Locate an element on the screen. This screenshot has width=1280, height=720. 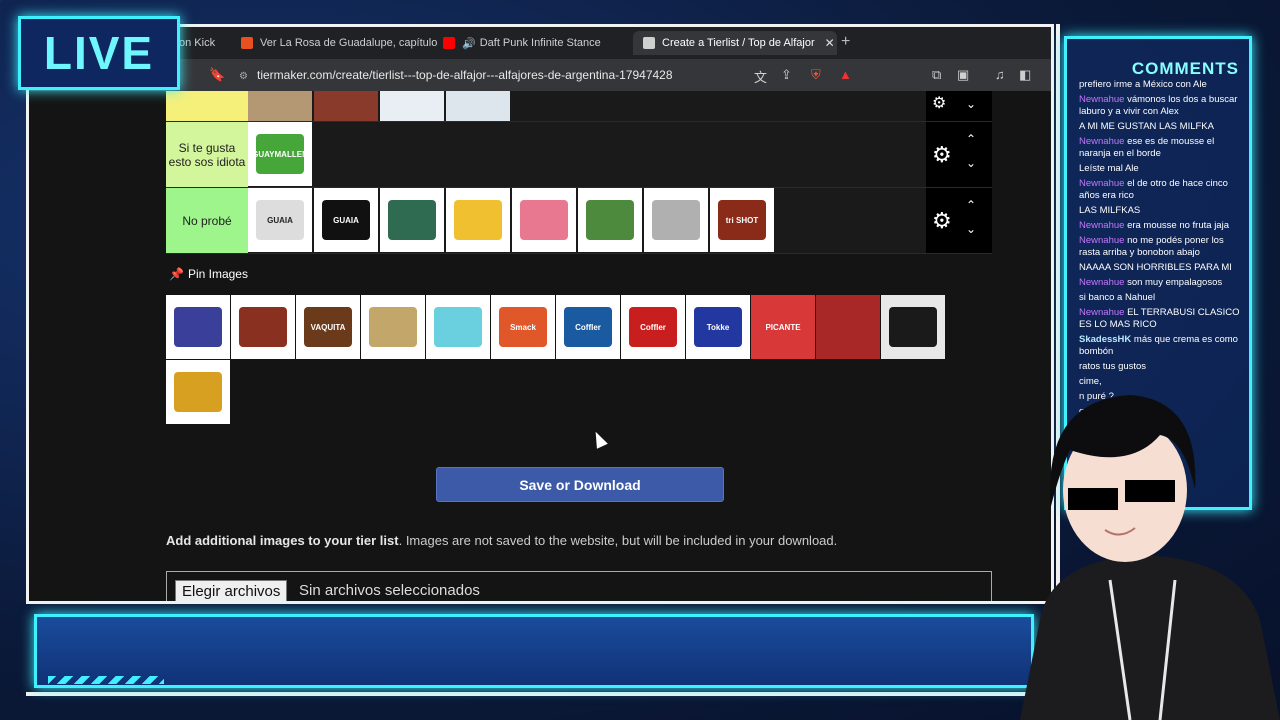
pool-item: VAQUITA is located at coordinates (328, 327).